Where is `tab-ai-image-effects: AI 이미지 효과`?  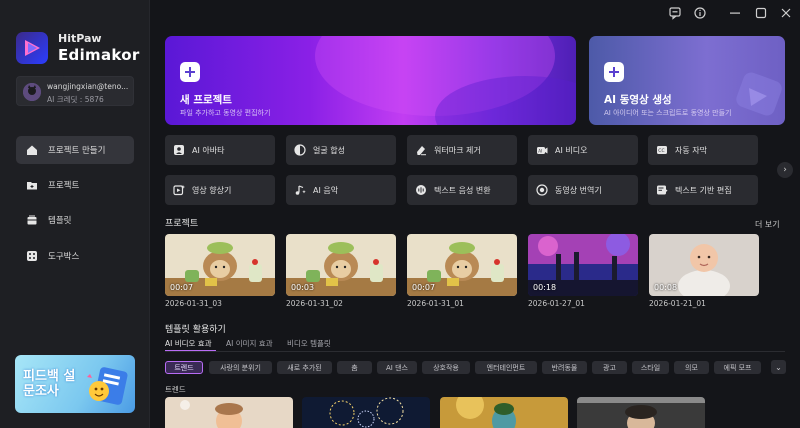 tab-ai-image-effects: AI 이미지 효과 is located at coordinates (249, 343).